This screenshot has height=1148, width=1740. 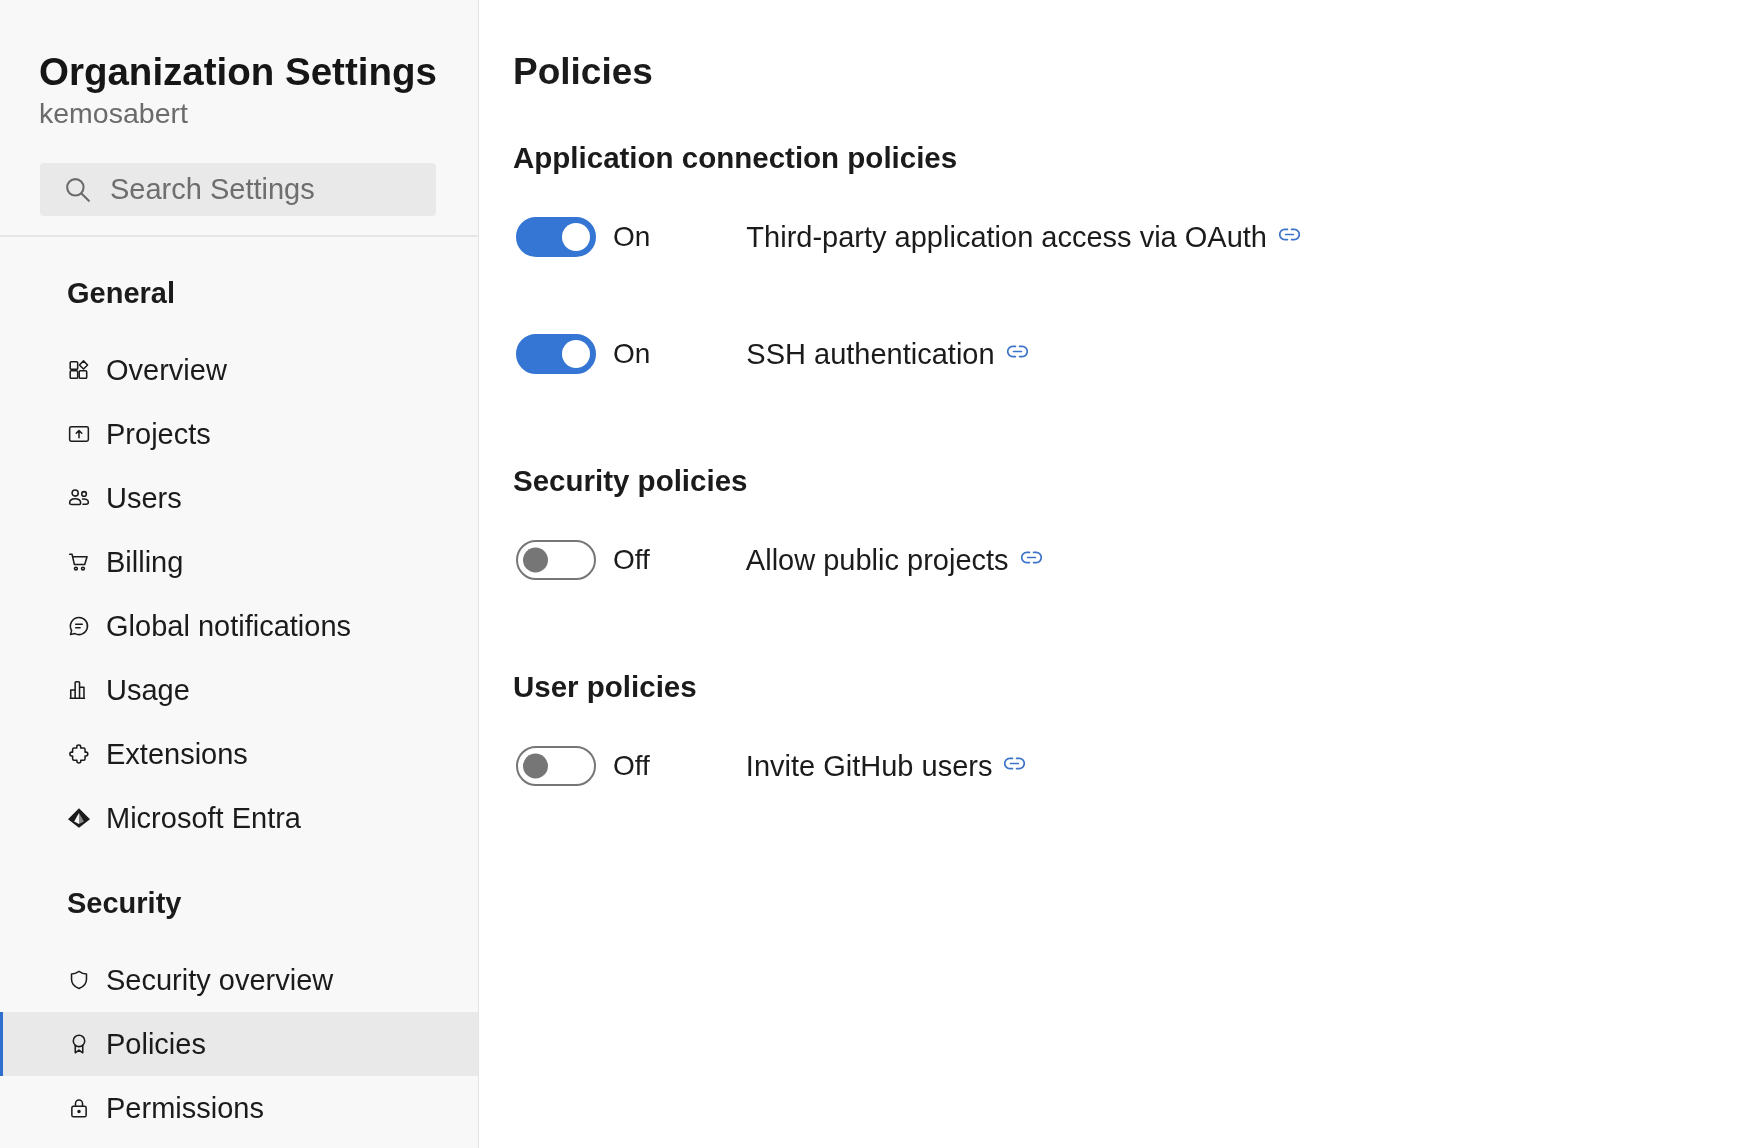 I want to click on sidebar-item: Global notifications, so click(x=239, y=626).